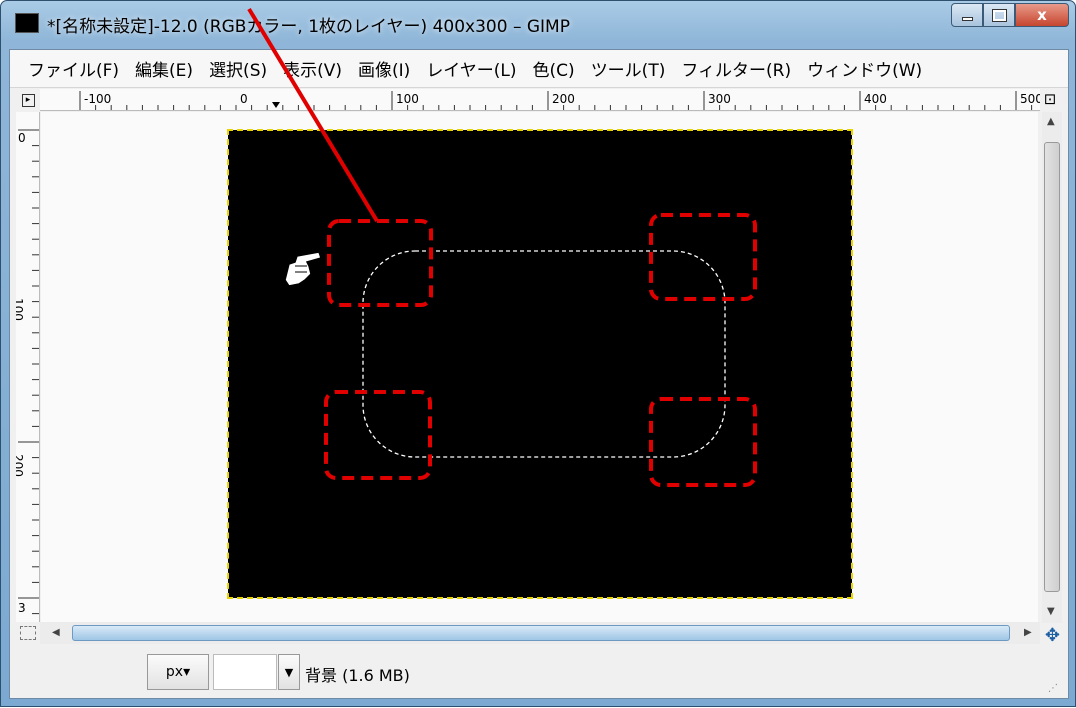 The width and height of the screenshot is (1076, 708). I want to click on menu-tools: ツール(T), so click(628, 68).